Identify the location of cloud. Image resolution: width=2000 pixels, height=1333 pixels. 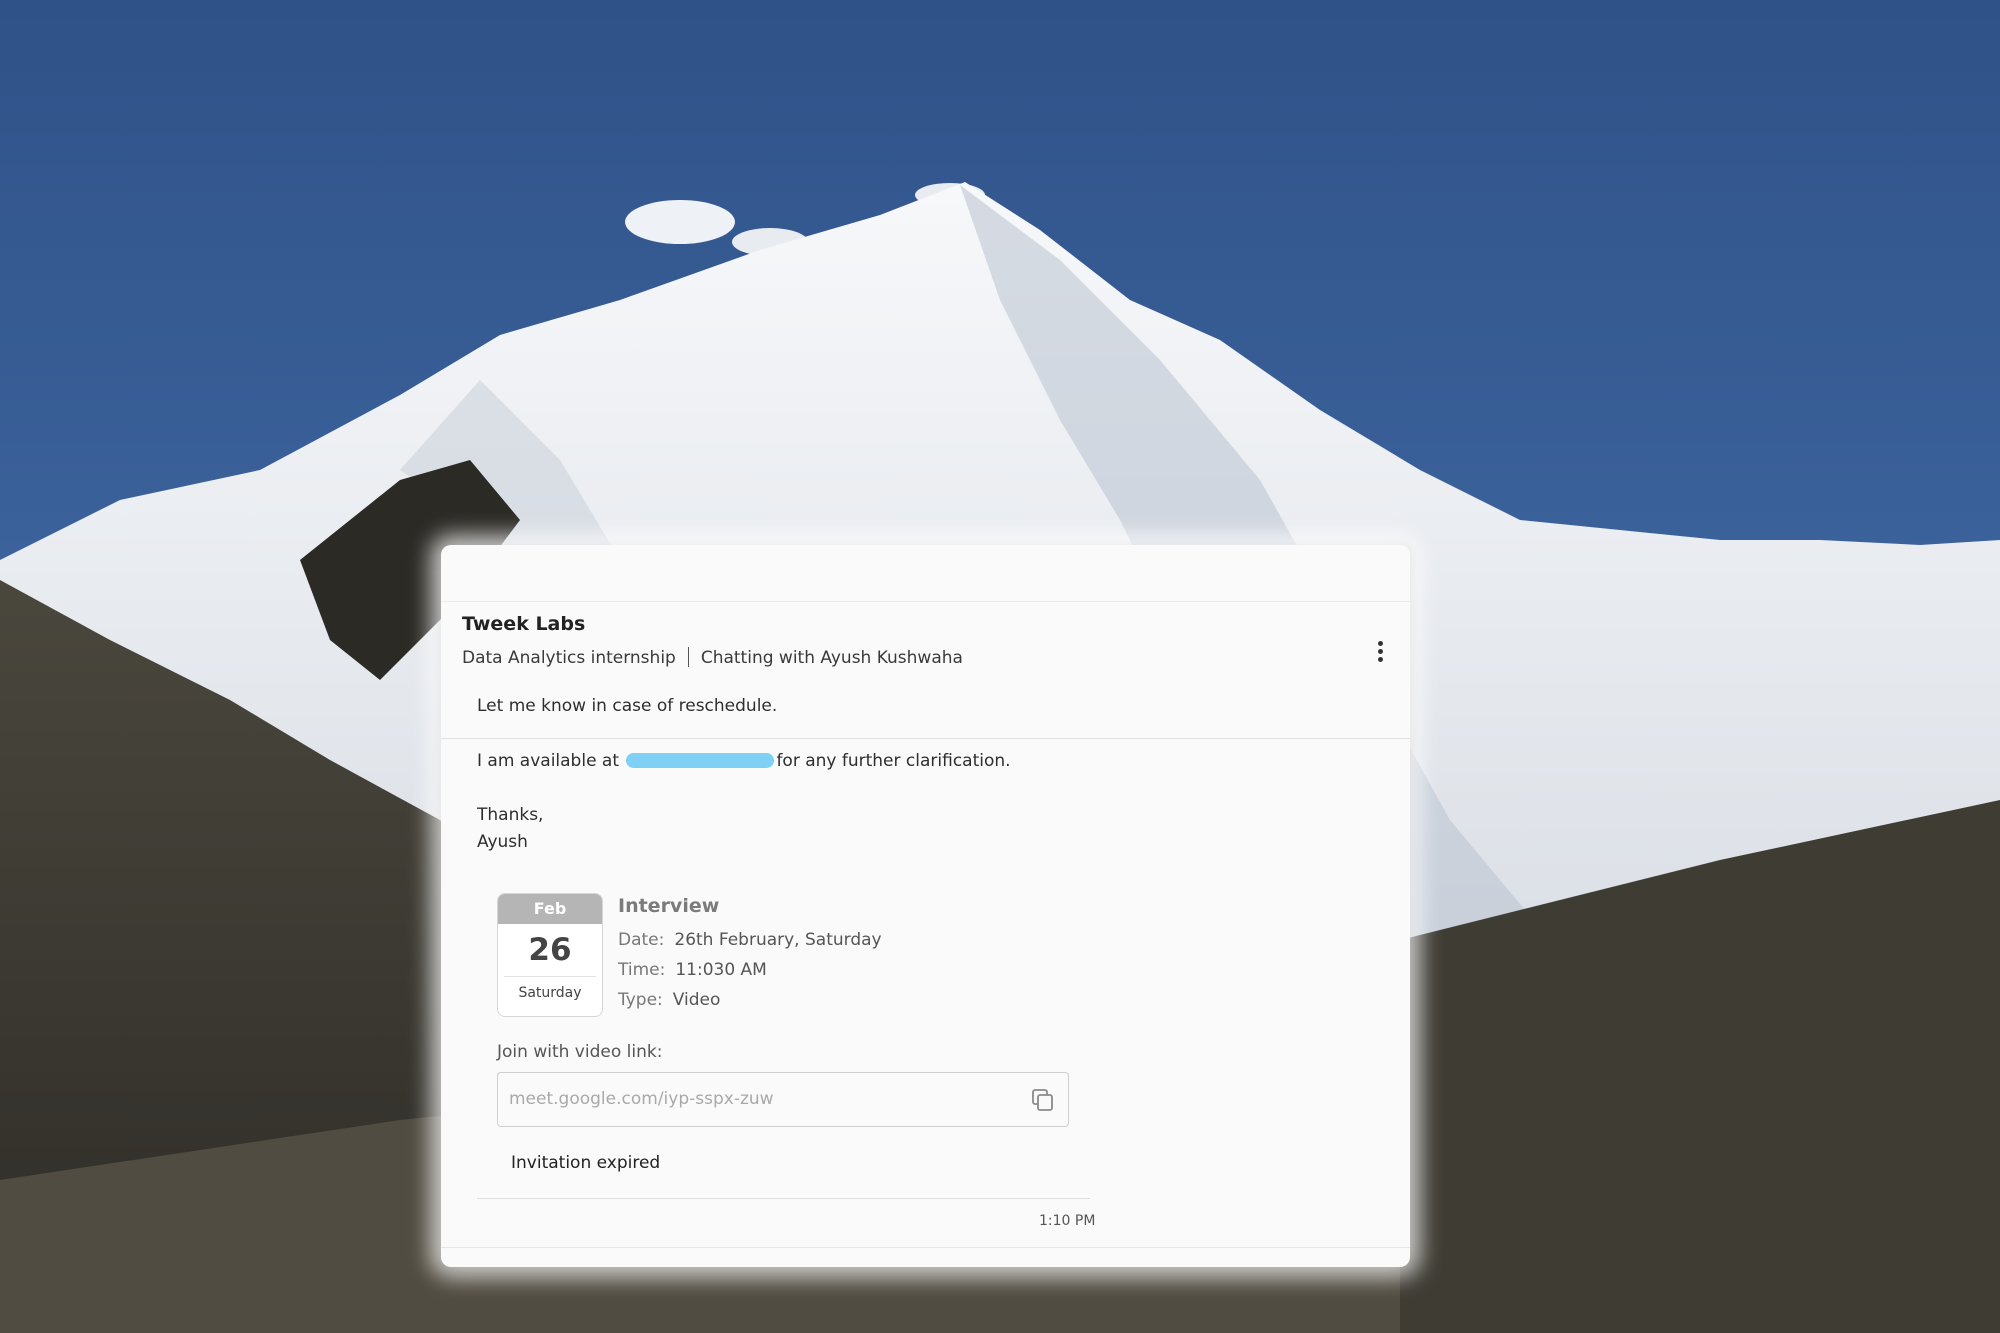
(680, 222).